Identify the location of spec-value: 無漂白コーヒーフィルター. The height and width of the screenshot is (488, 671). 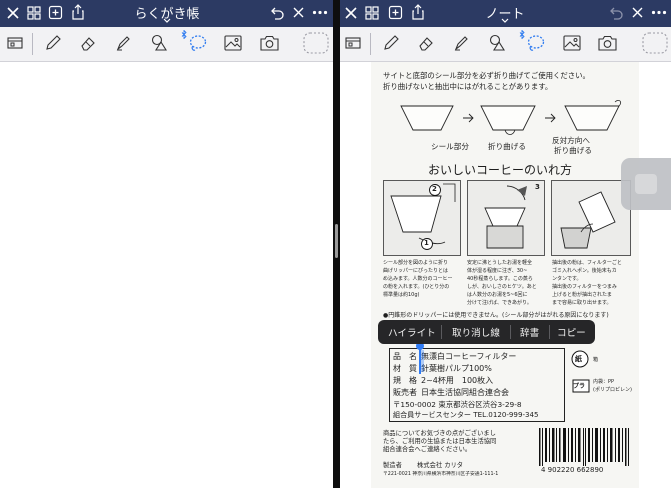
(469, 356).